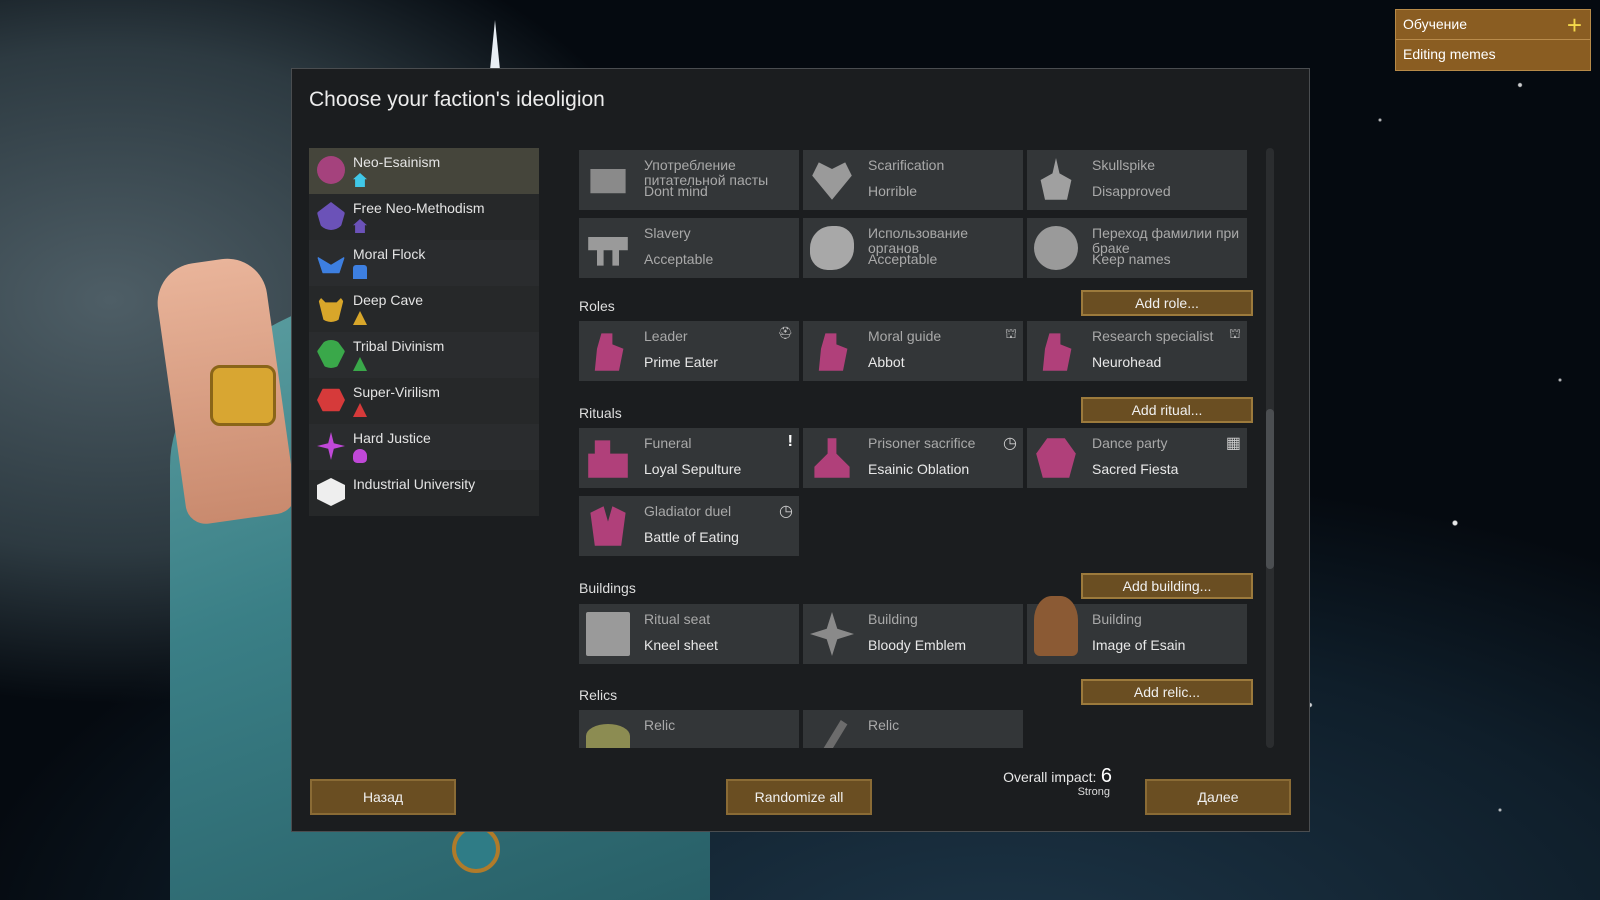  I want to click on scrollbar-thumb, so click(1270, 489).